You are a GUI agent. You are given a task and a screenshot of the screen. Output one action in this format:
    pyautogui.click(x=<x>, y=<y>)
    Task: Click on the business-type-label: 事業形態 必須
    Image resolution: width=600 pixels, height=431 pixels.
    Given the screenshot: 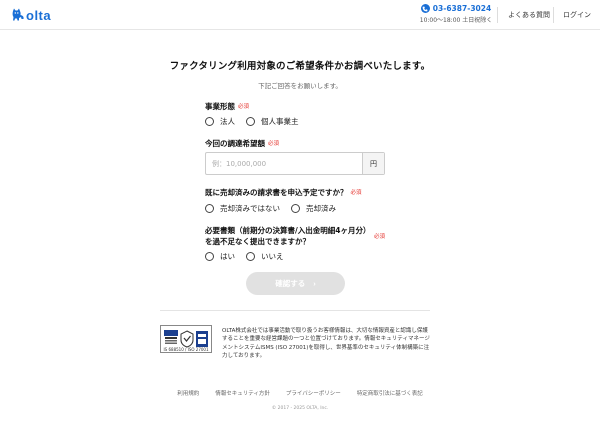 What is the action you would take?
    pyautogui.click(x=227, y=106)
    